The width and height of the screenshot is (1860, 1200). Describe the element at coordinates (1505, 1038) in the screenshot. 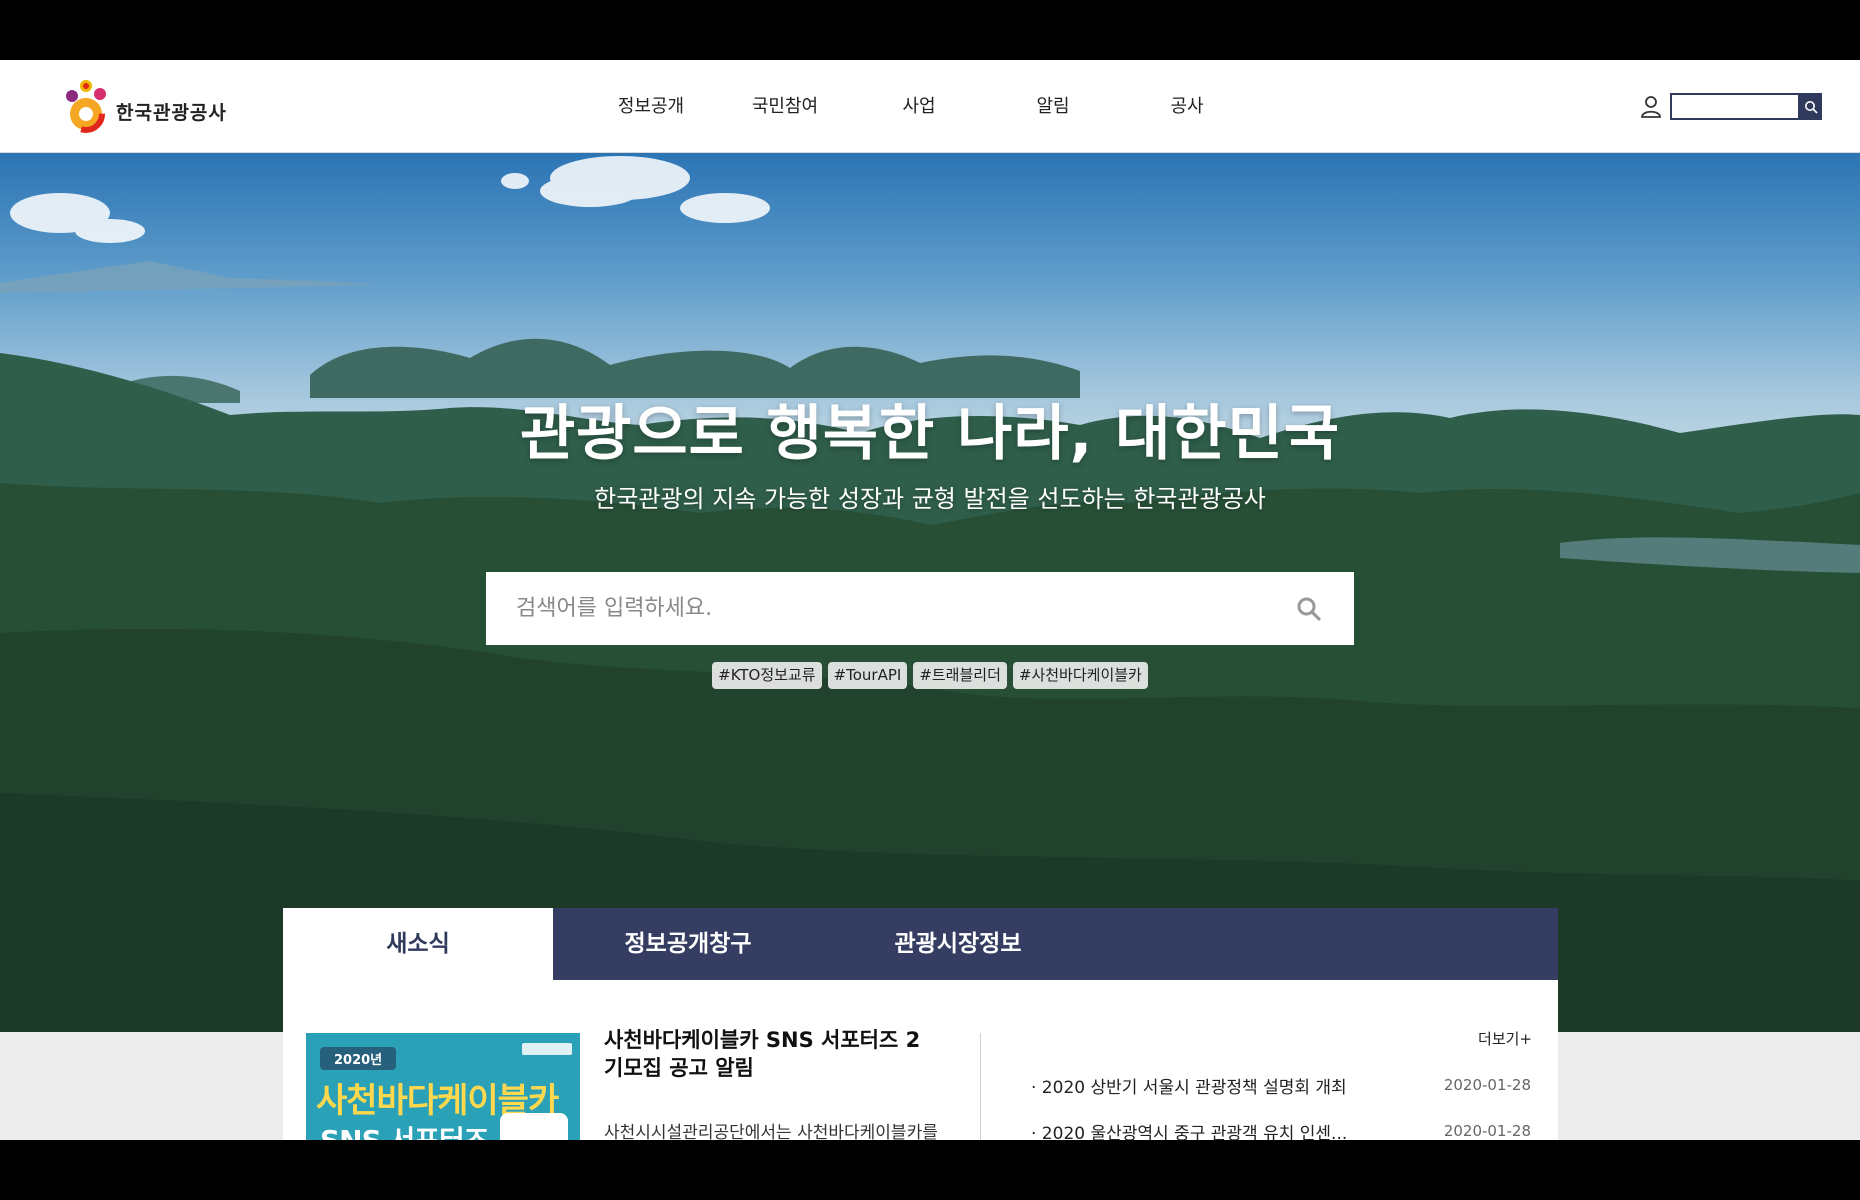

I see `more-link: 더보기+` at that location.